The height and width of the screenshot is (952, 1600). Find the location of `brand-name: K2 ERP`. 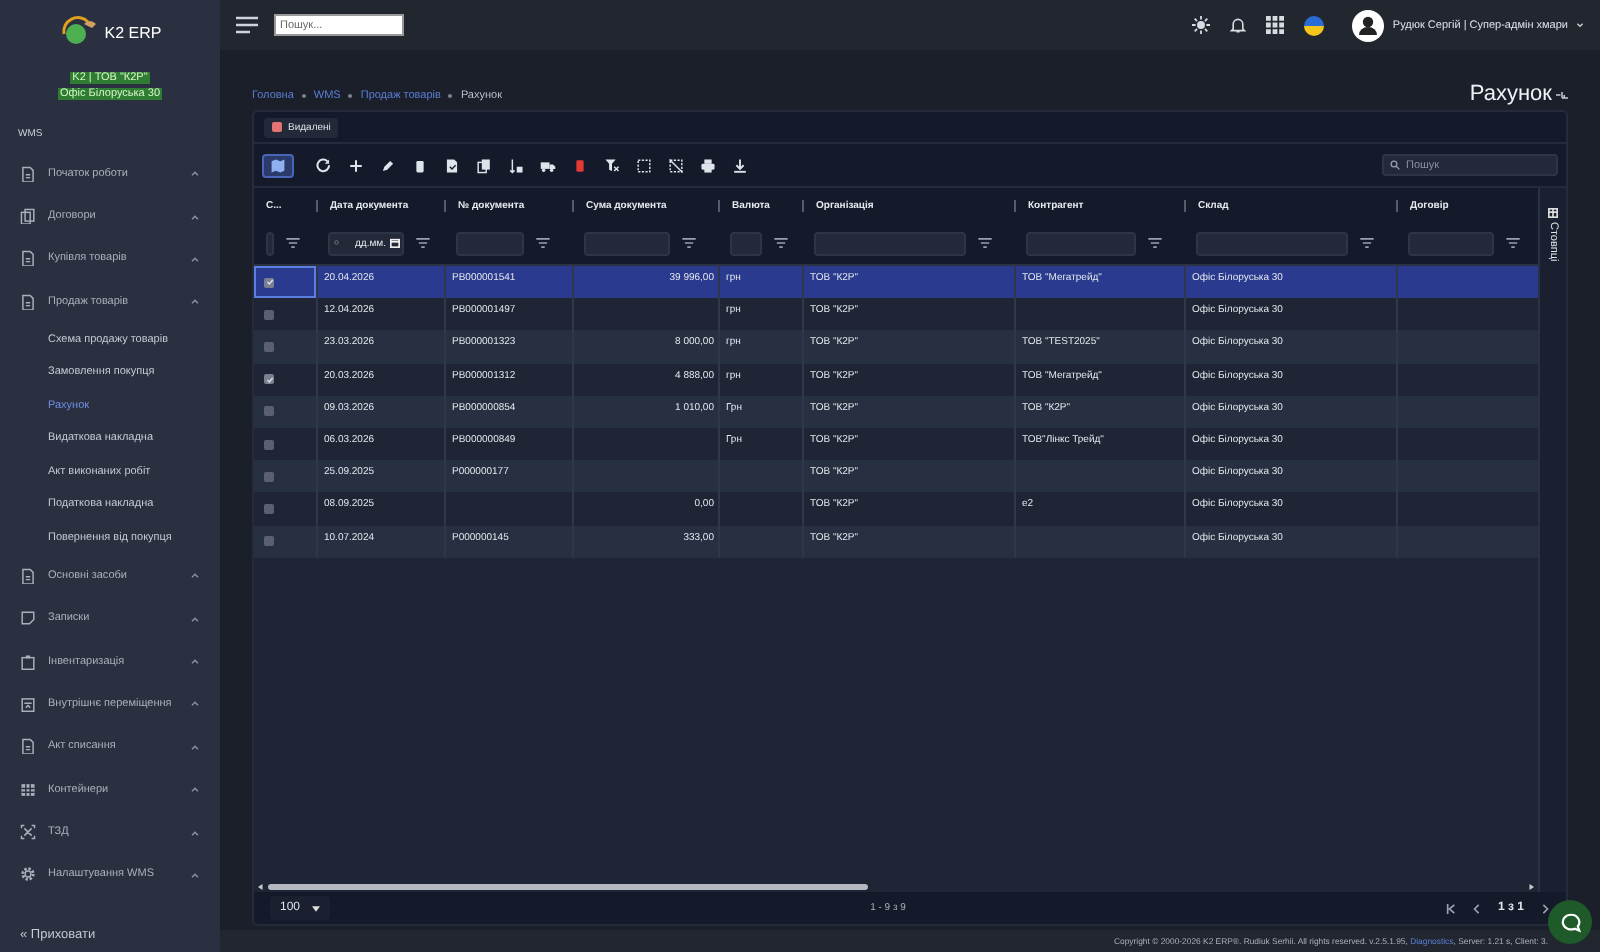

brand-name: K2 ERP is located at coordinates (133, 32).